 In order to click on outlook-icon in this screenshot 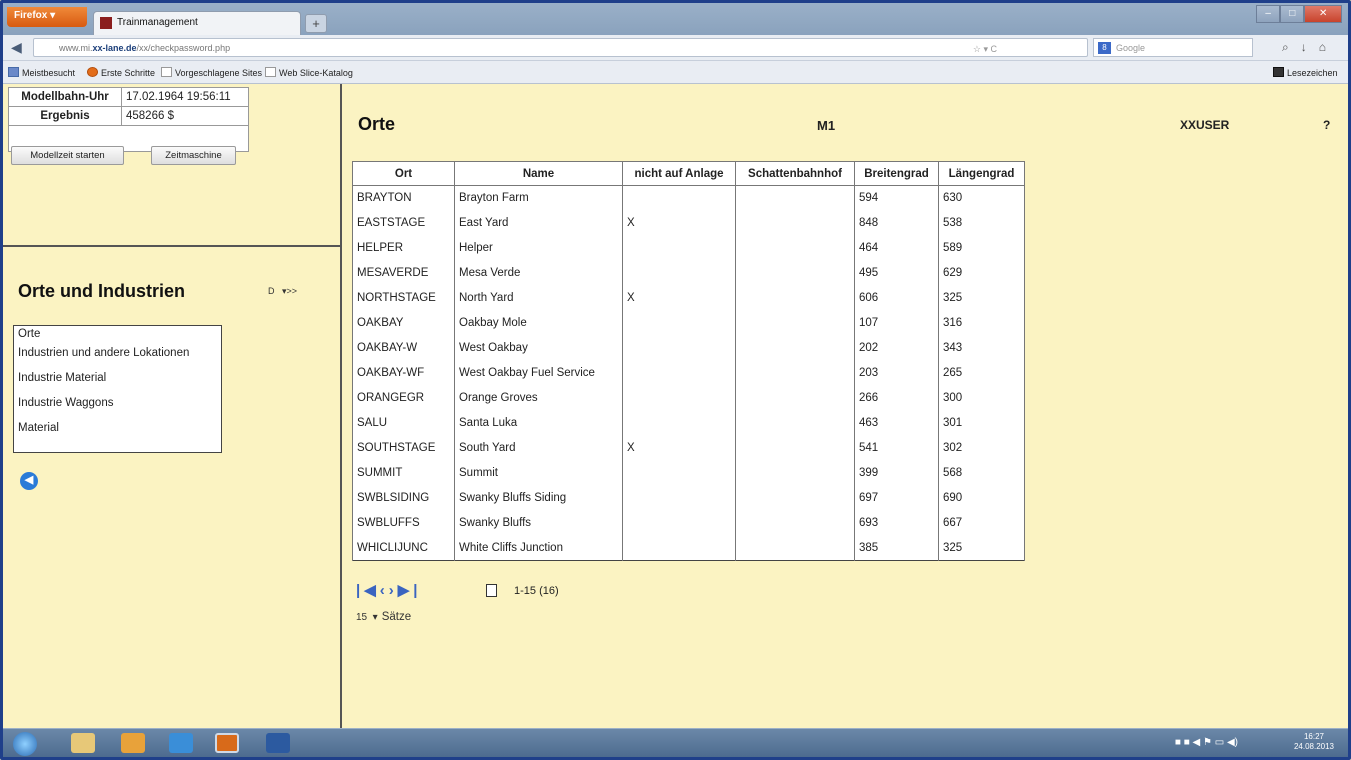, I will do `click(133, 743)`.